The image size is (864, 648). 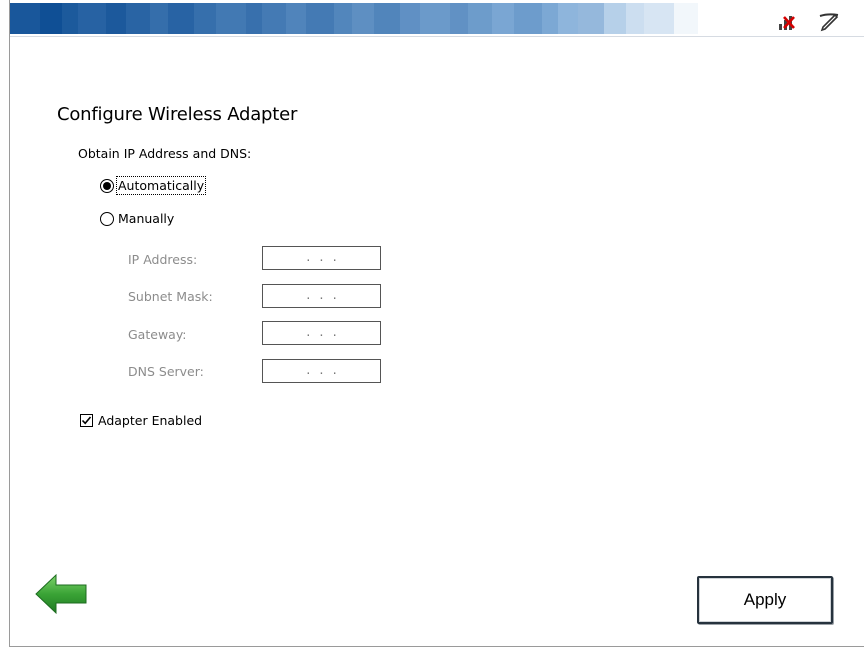 I want to click on ip-address-value: . . ., so click(x=321, y=257).